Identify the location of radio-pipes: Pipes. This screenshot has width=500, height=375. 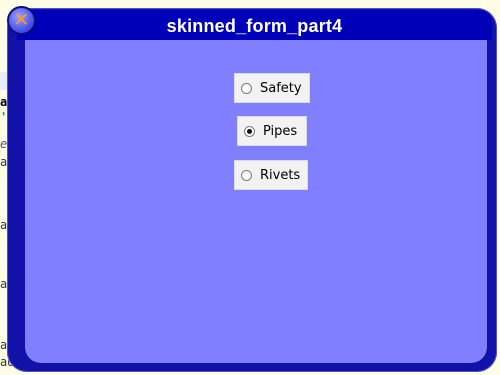
(272, 131).